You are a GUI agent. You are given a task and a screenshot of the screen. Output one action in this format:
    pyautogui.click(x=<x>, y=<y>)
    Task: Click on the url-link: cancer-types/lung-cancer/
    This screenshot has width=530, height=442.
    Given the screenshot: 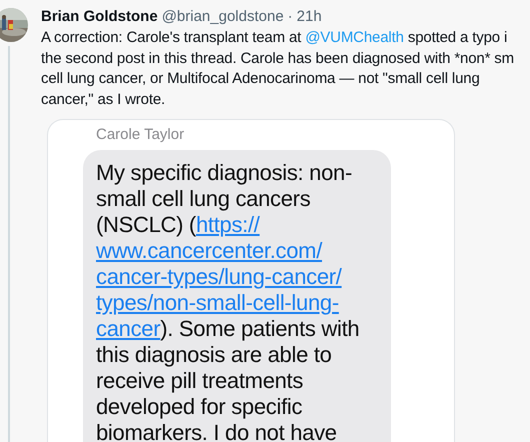 What is the action you would take?
    pyautogui.click(x=219, y=276)
    